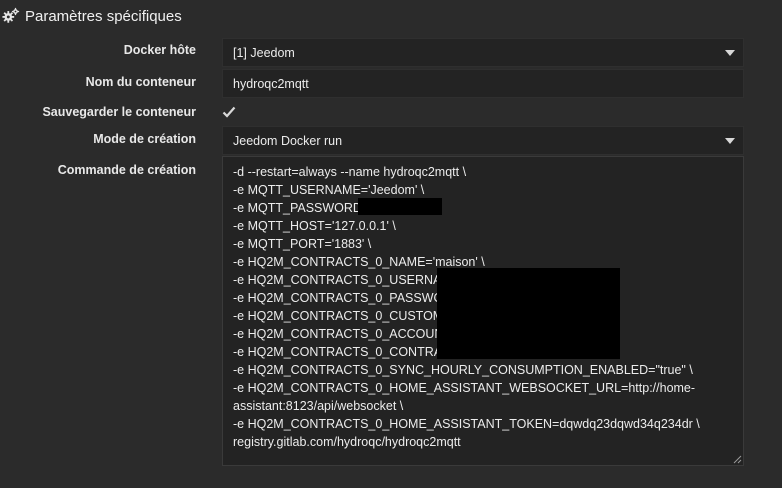 The width and height of the screenshot is (782, 488). What do you see at coordinates (483, 52) in the screenshot?
I see `docker-host-select: [1] Jeedom` at bounding box center [483, 52].